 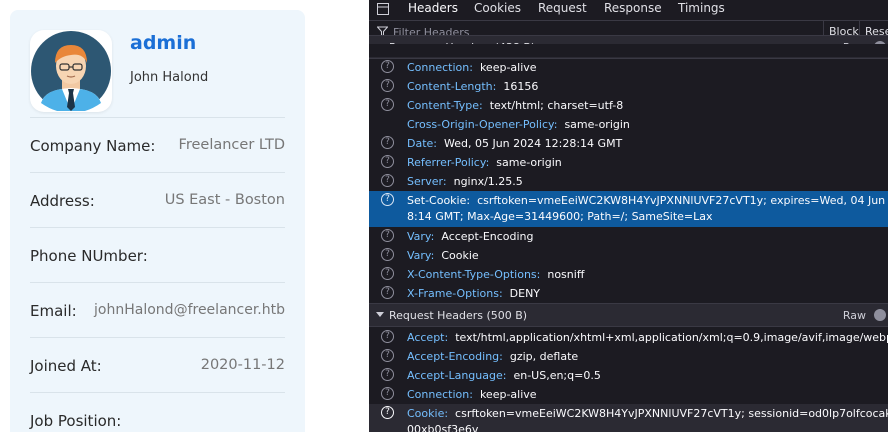 What do you see at coordinates (157, 365) in the screenshot?
I see `joined-row: Joined At: 2020-11-12` at bounding box center [157, 365].